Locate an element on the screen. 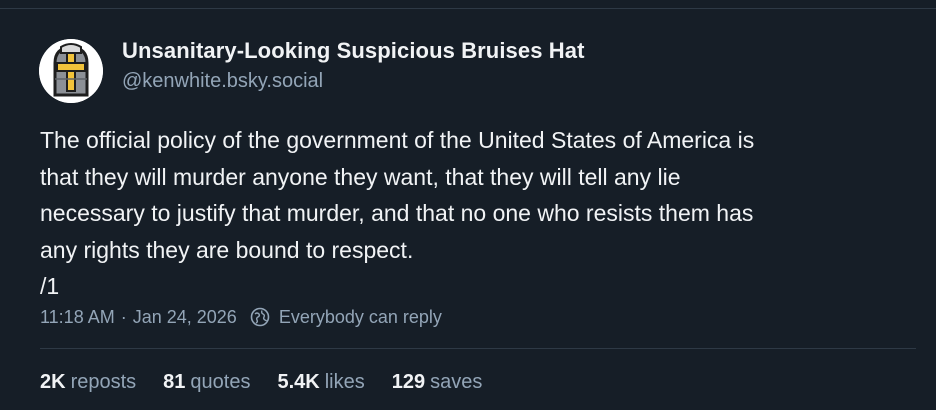 The height and width of the screenshot is (410, 936). quotes-stat: 81 quotes is located at coordinates (206, 382).